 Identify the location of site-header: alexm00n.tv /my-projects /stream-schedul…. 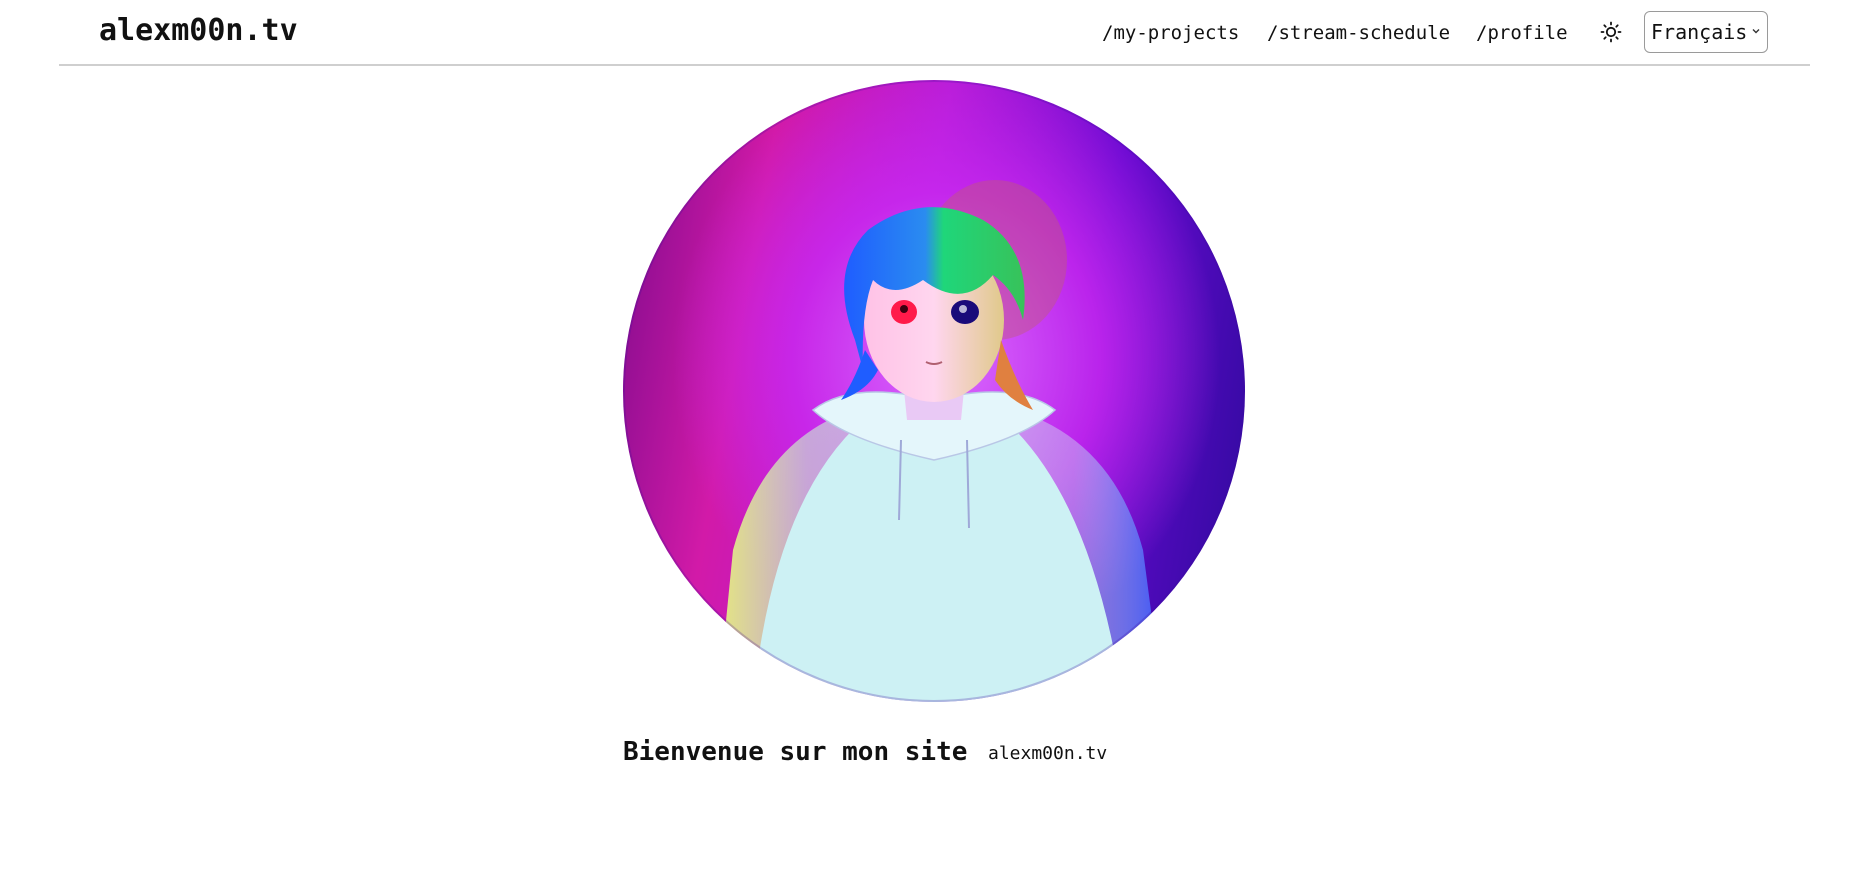
(934, 33).